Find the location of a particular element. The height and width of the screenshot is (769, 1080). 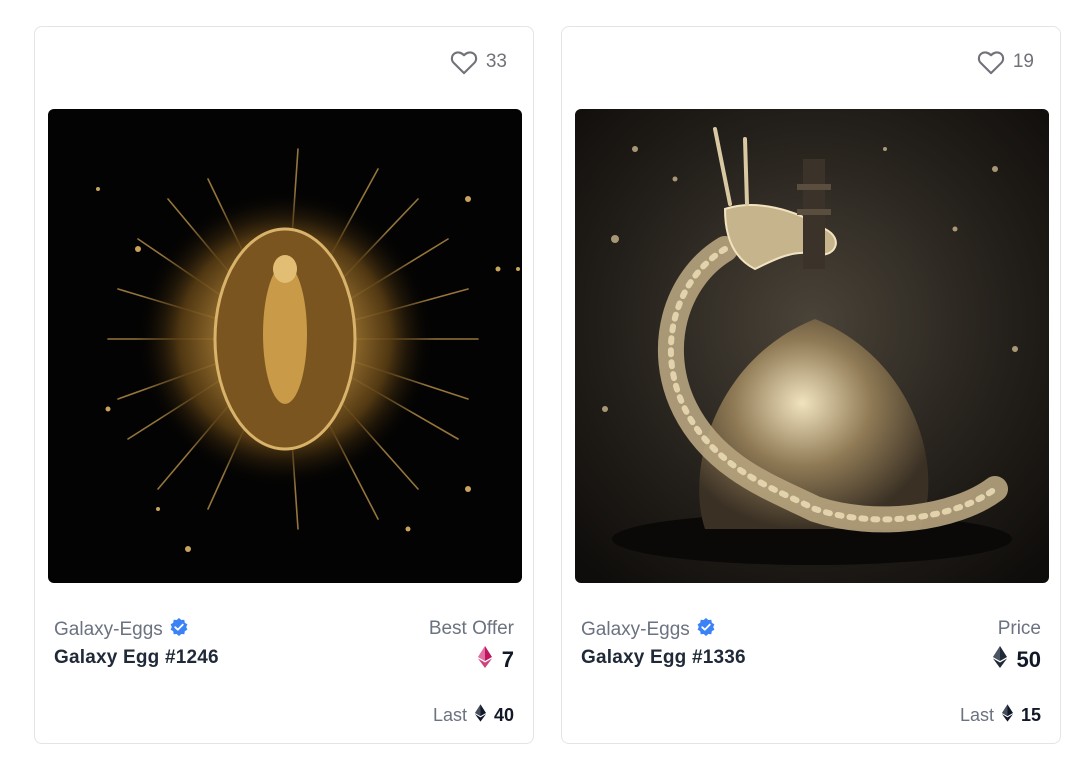

favorite-button: 33 is located at coordinates (478, 62).